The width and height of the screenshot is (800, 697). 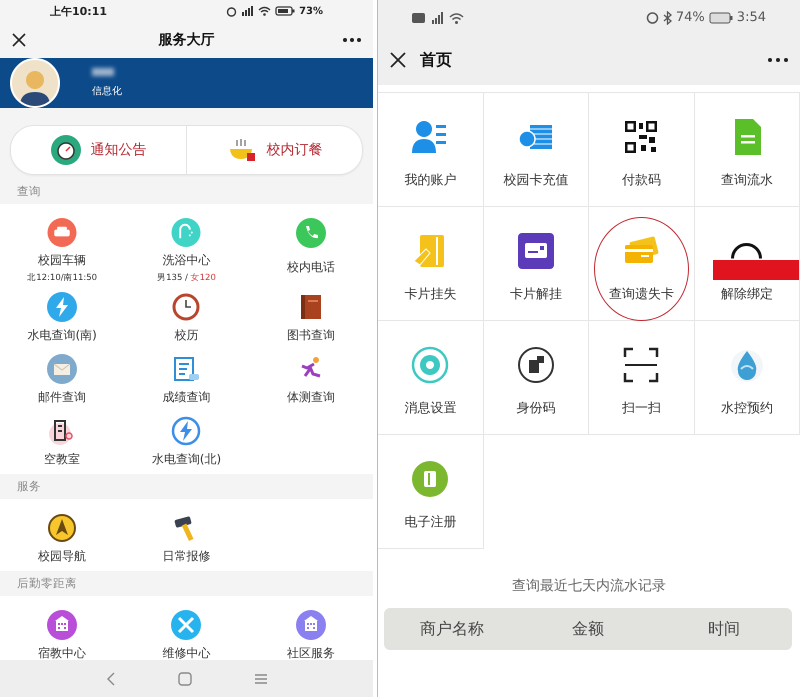 I want to click on function-tile: 校园卡充值, so click(x=536, y=150).